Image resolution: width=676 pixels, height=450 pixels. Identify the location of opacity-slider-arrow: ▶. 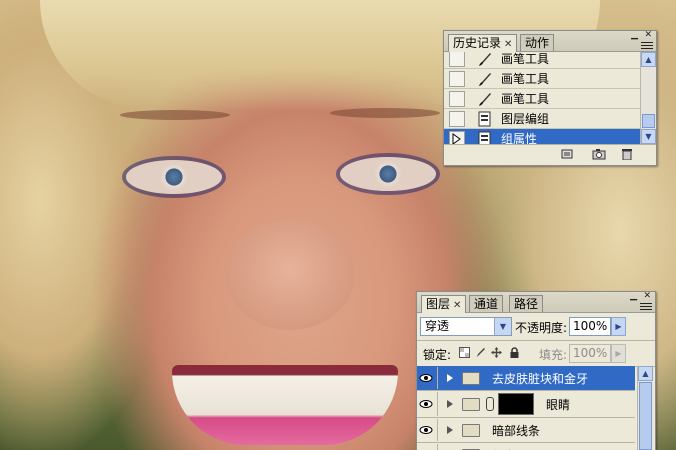
(618, 326).